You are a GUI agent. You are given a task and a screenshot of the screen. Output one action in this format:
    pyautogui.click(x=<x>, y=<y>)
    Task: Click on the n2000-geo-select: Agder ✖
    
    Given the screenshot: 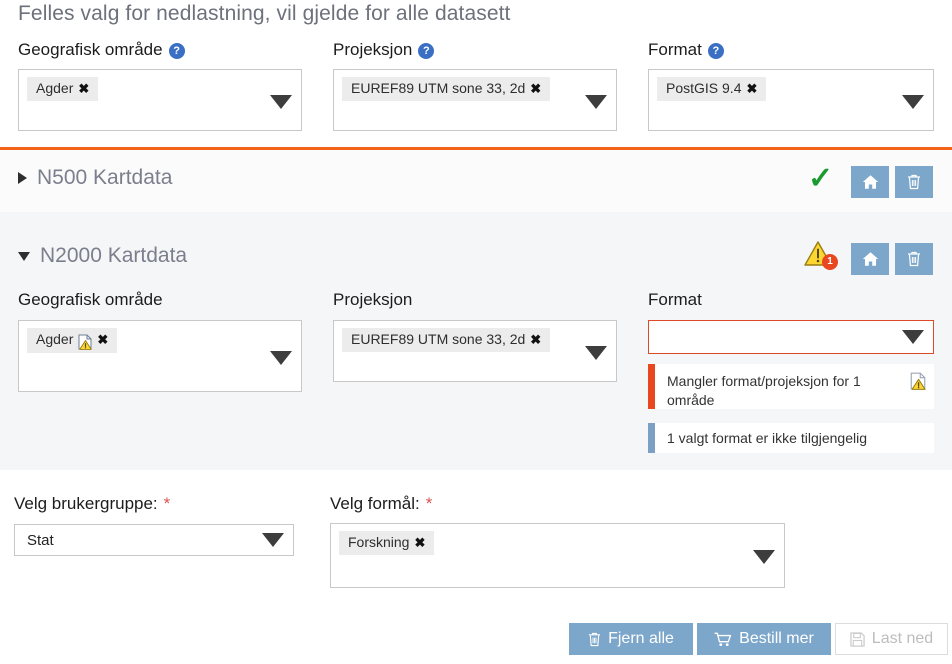 What is the action you would take?
    pyautogui.click(x=160, y=356)
    